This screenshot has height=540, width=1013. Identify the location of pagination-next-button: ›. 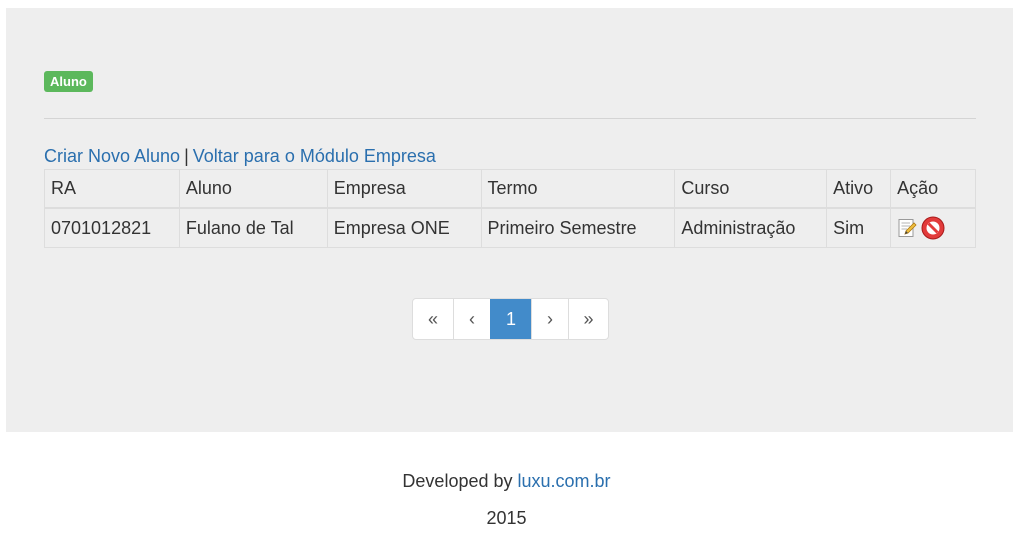
(549, 319).